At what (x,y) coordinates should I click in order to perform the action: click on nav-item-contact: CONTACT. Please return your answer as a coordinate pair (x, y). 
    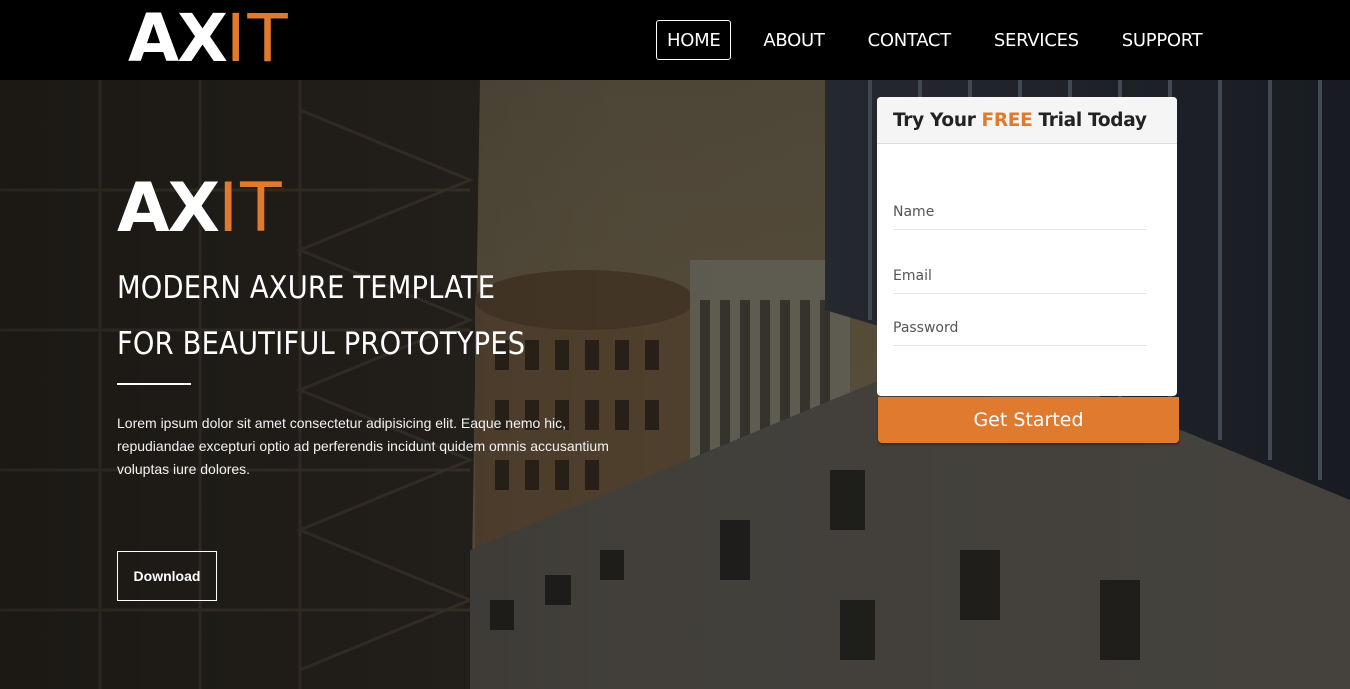
    Looking at the image, I should click on (909, 40).